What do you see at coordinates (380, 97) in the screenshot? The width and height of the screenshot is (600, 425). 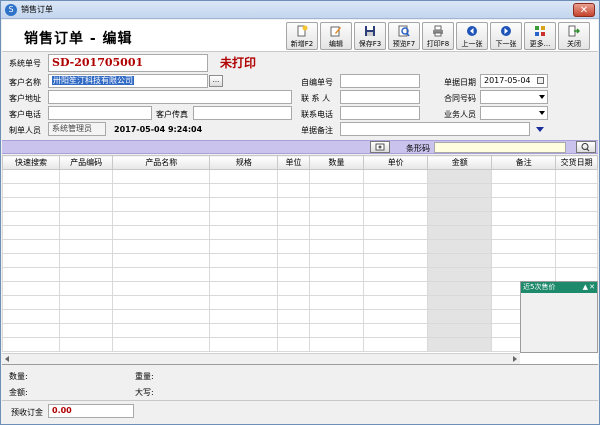 I see `contact-field` at bounding box center [380, 97].